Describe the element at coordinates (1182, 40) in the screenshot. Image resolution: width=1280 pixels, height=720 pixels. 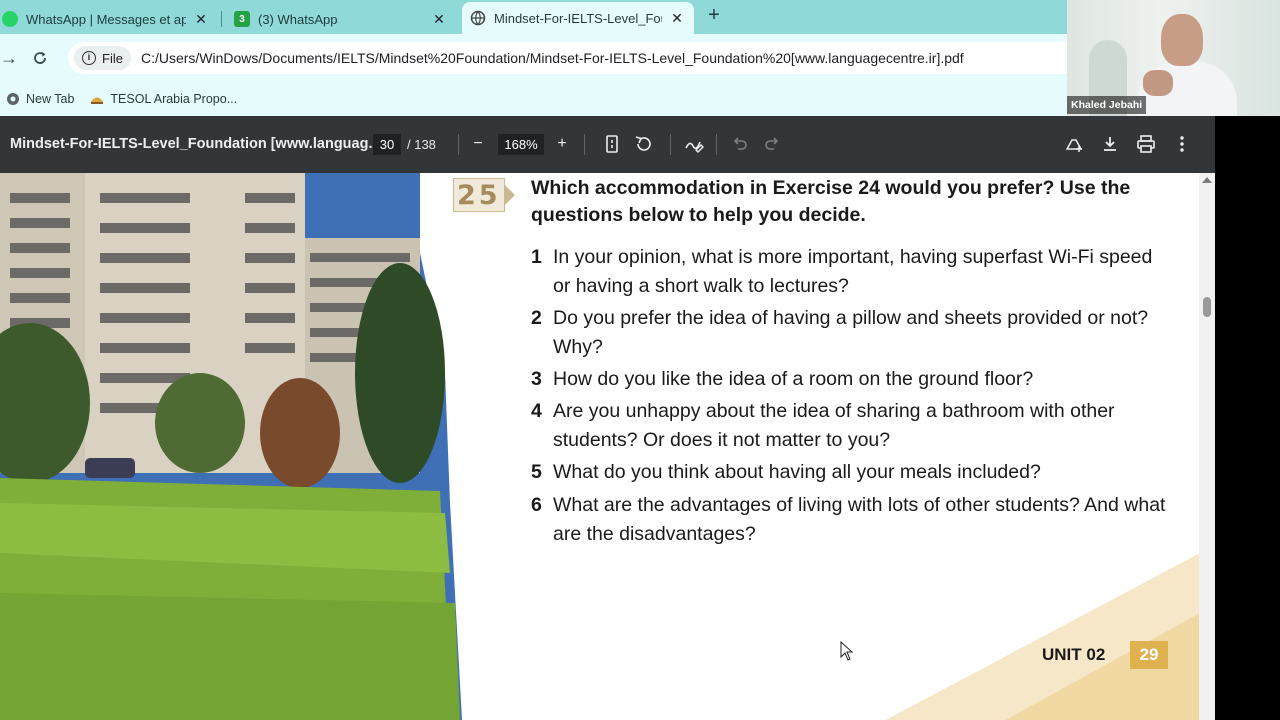
I see `person-head` at that location.